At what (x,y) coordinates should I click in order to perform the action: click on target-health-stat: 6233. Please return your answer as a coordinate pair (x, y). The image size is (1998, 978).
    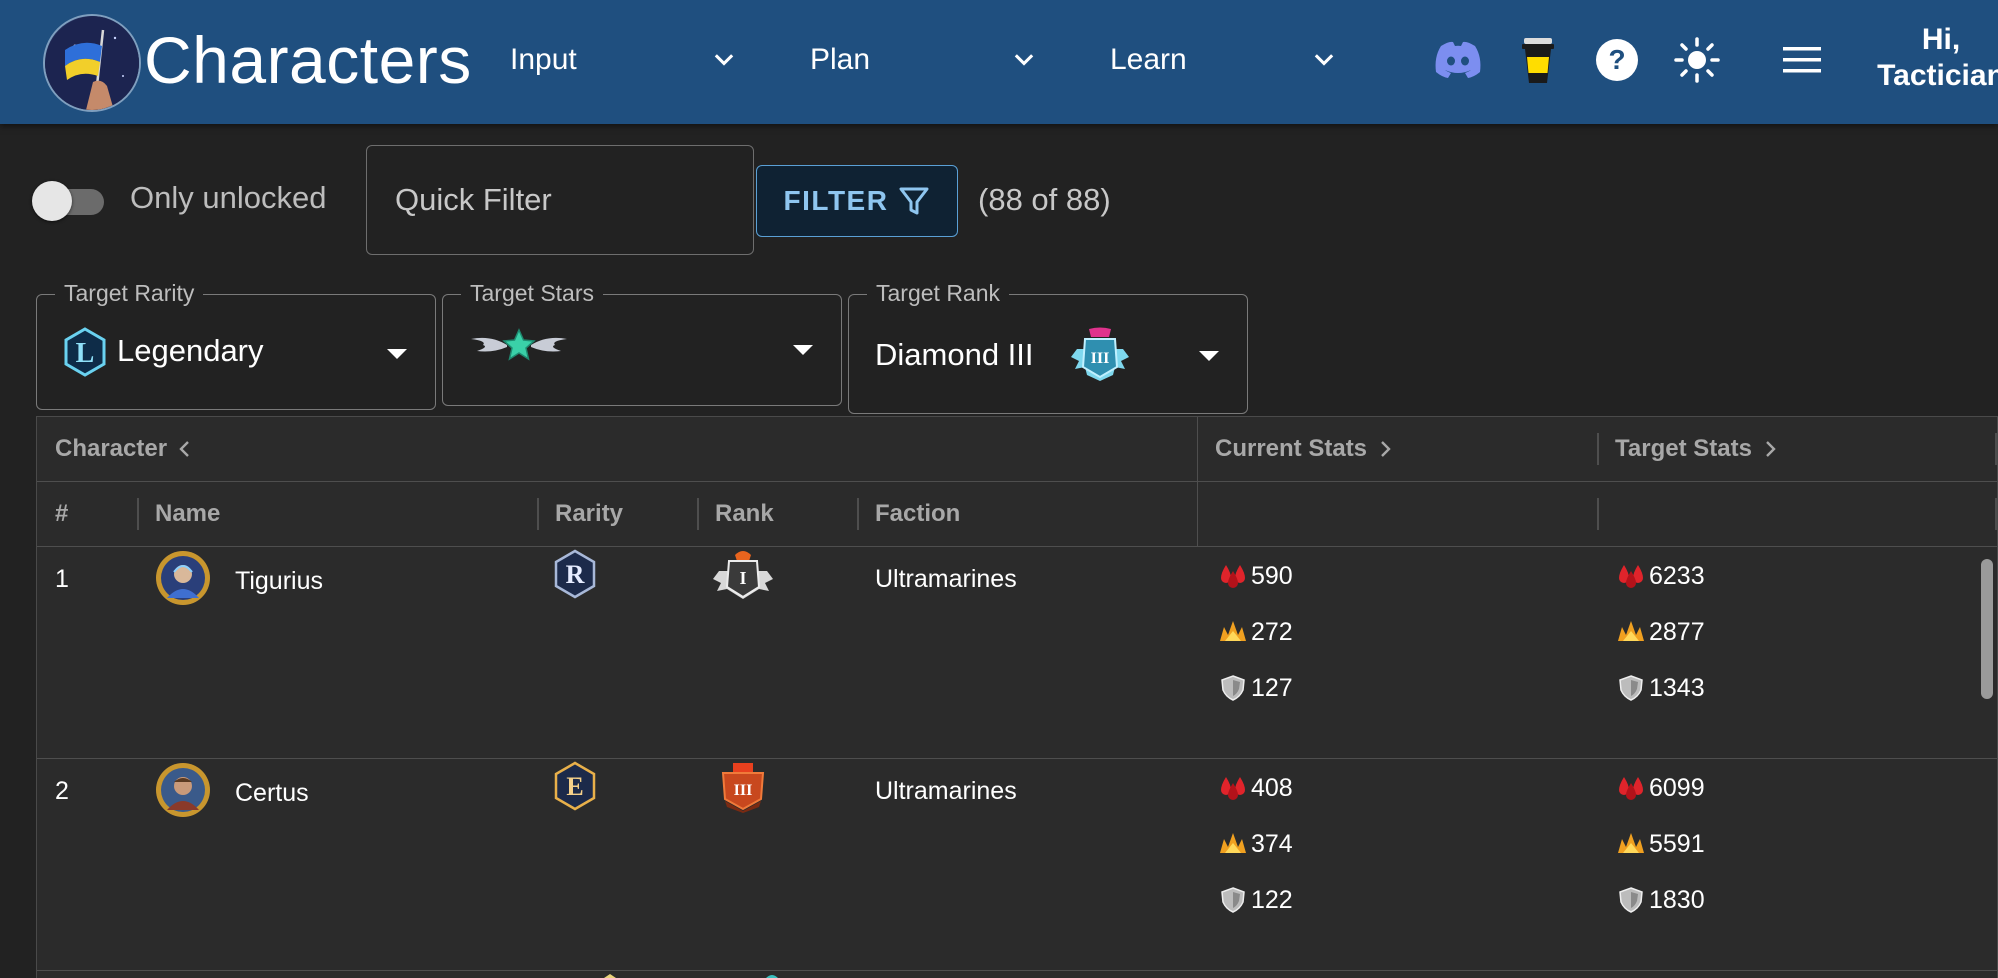
    Looking at the image, I should click on (1661, 576).